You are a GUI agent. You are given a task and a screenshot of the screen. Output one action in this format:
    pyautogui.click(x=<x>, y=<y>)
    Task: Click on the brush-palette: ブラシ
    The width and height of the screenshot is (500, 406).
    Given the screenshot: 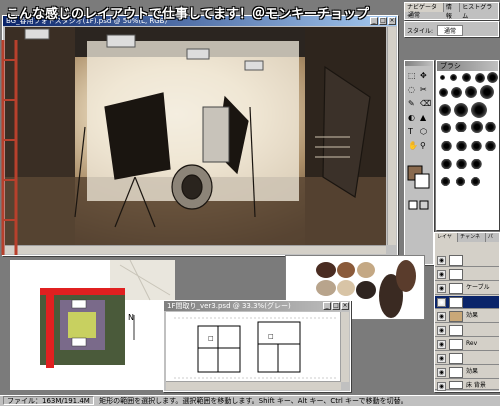 What is the action you would take?
    pyautogui.click(x=467, y=145)
    